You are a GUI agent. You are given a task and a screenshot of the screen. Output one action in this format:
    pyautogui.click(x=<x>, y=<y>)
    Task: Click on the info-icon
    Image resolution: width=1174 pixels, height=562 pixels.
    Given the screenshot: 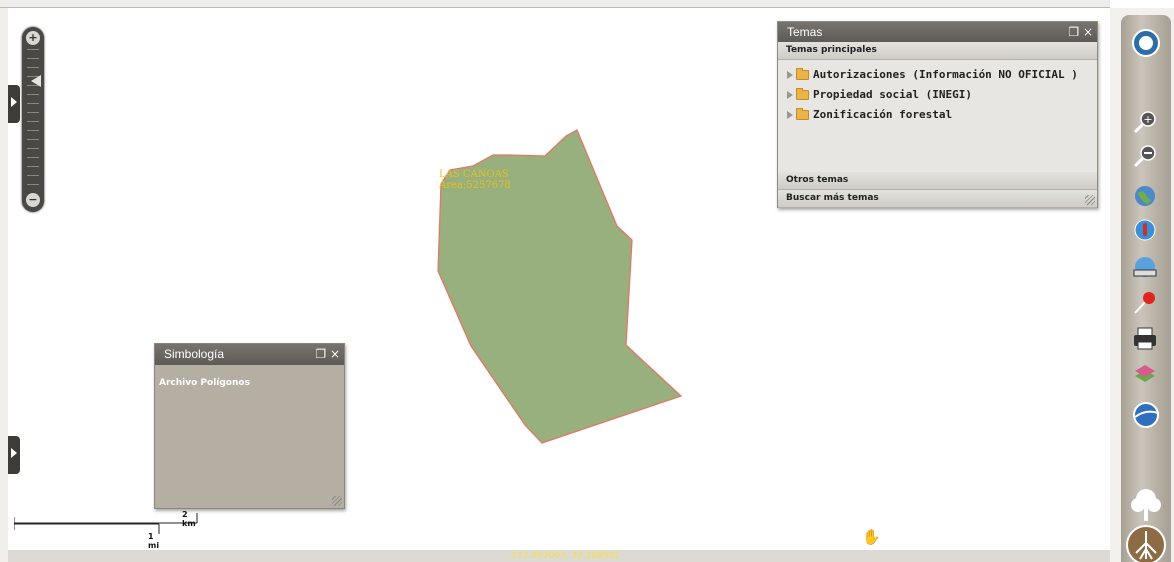 What is the action you would take?
    pyautogui.click(x=1145, y=230)
    